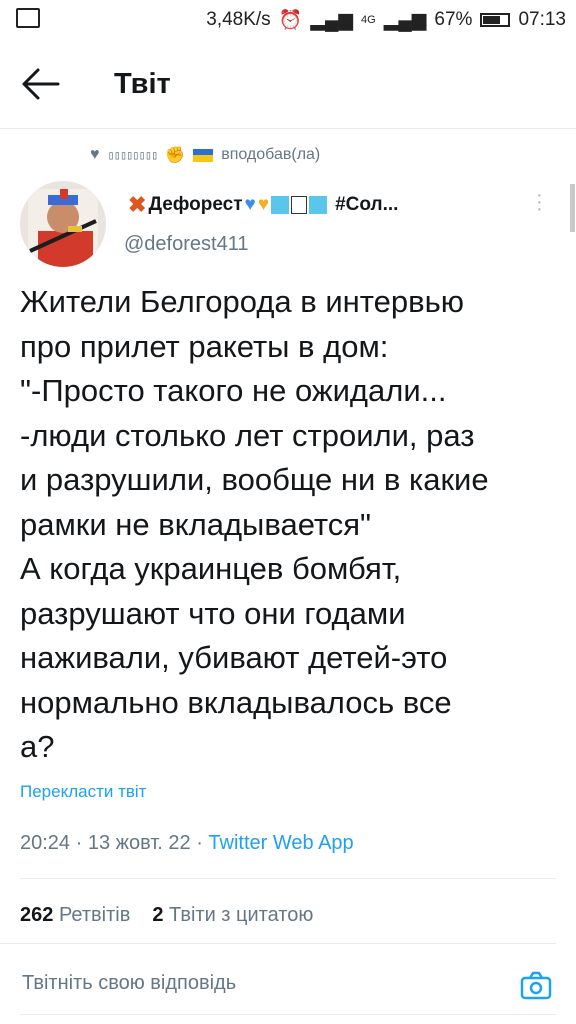 This screenshot has width=576, height=1024. I want to click on author-name: Дефорест, so click(195, 204).